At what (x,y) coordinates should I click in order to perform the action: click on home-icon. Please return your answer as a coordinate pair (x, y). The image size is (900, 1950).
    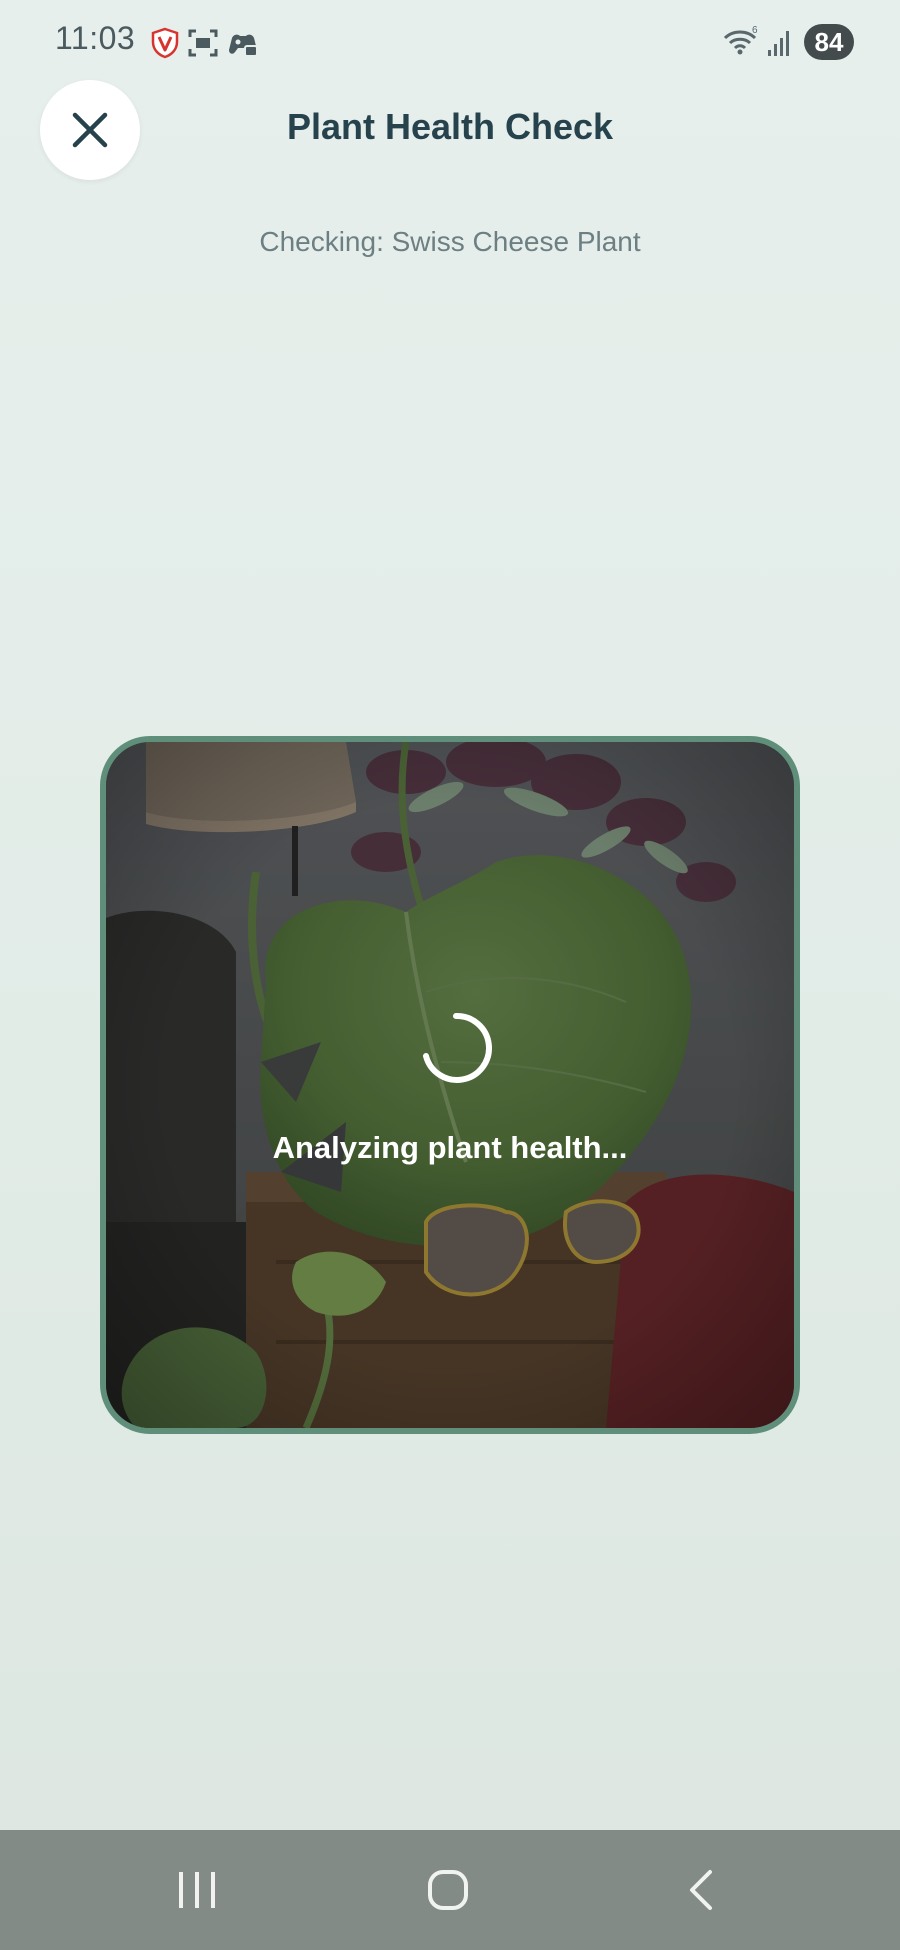
    Looking at the image, I should click on (448, 1890).